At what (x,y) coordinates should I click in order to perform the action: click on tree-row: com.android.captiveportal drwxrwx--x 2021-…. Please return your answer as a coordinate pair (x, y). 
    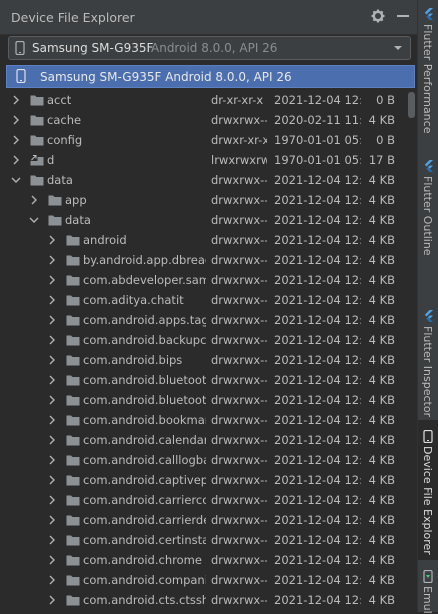
    Looking at the image, I should click on (202, 480).